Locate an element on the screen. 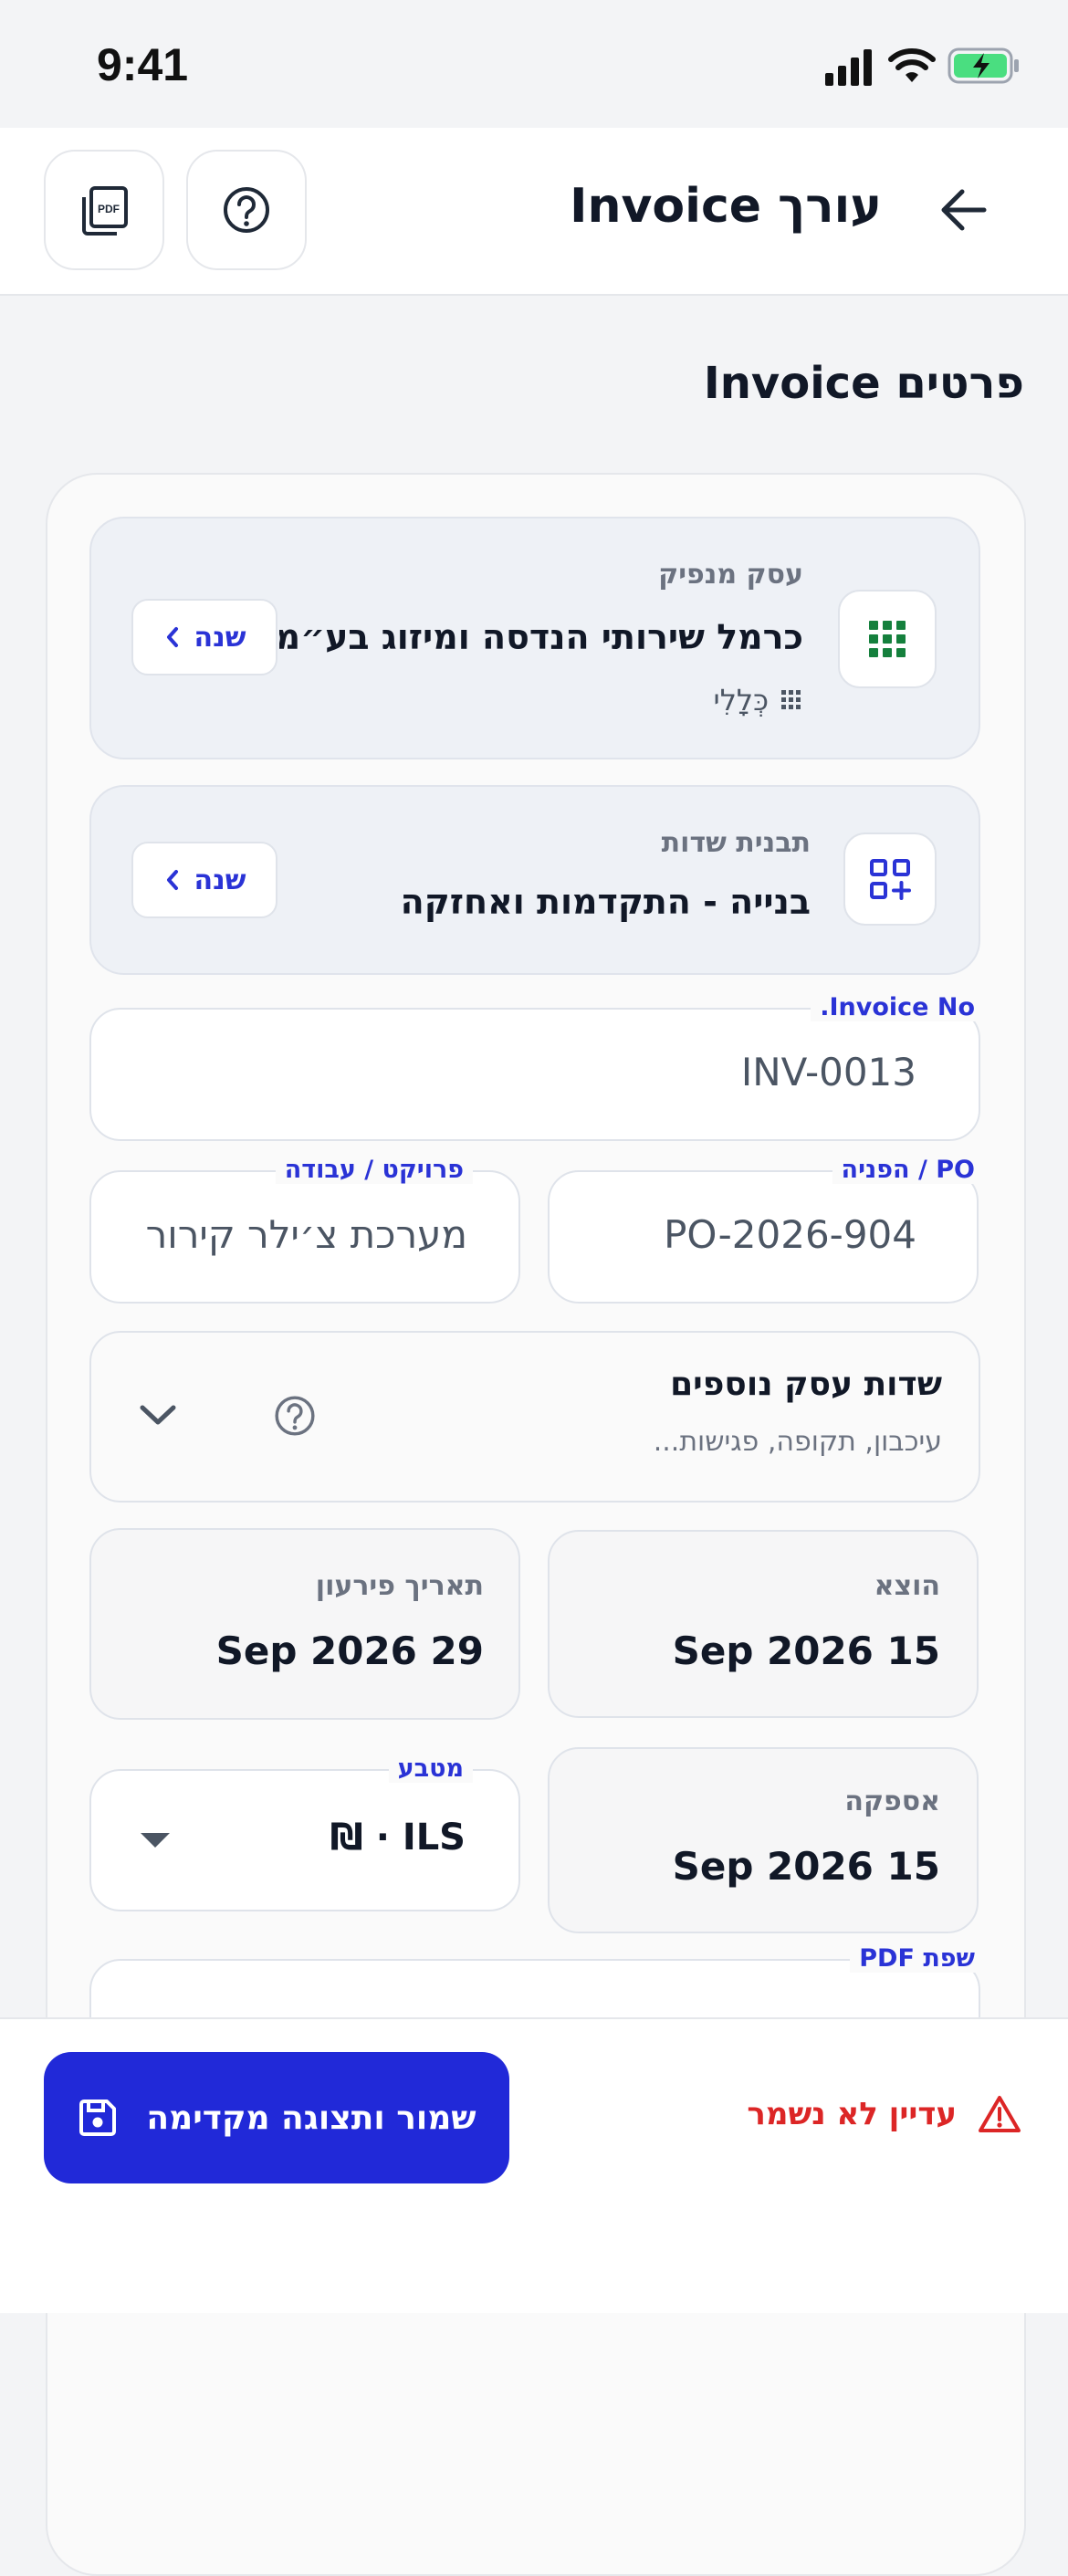  issuer-name: כרמל שירותי הנדסה ומיזוג בע״מ is located at coordinates (541, 637).